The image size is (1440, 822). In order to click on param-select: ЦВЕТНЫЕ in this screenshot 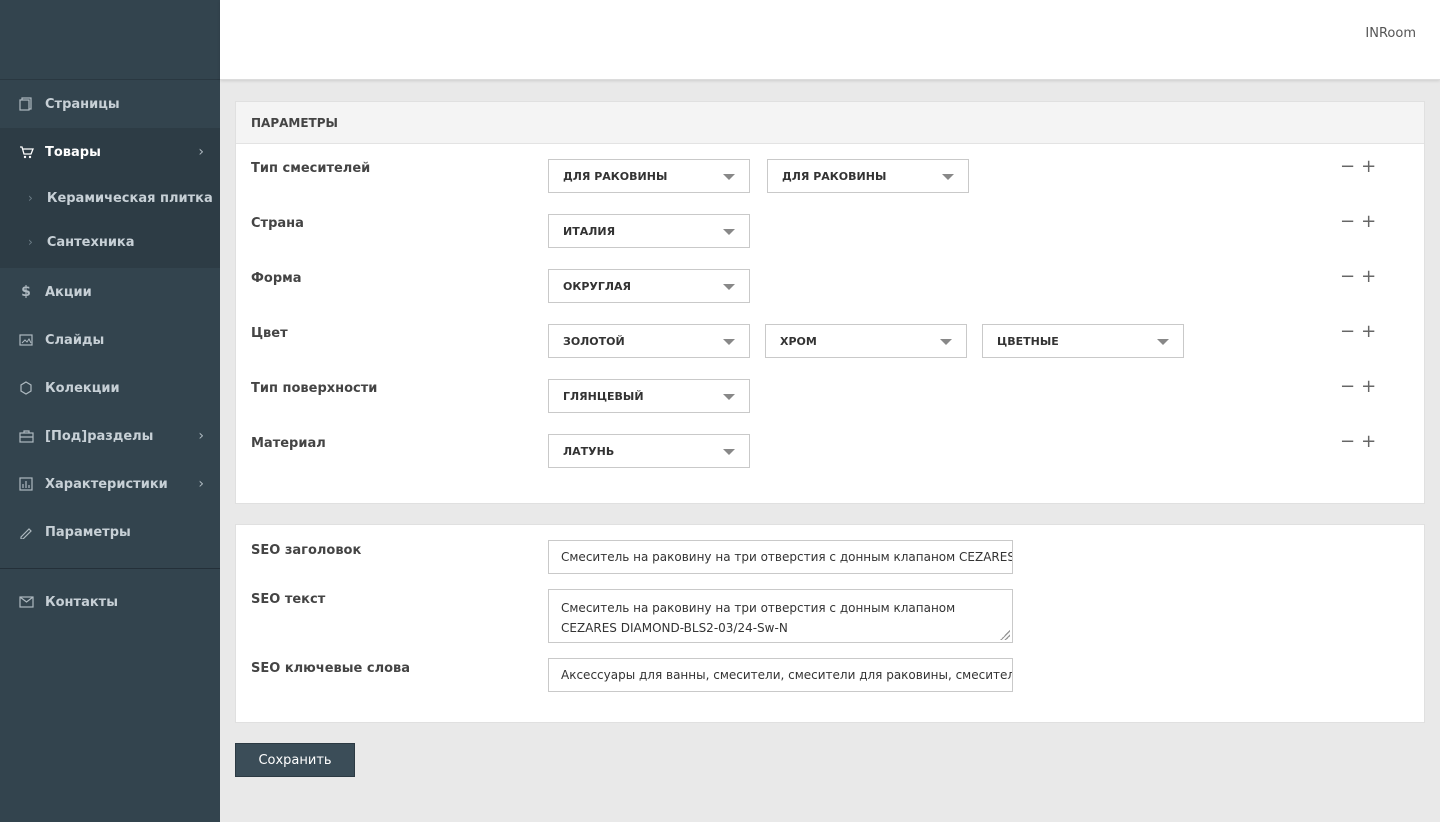, I will do `click(1083, 341)`.